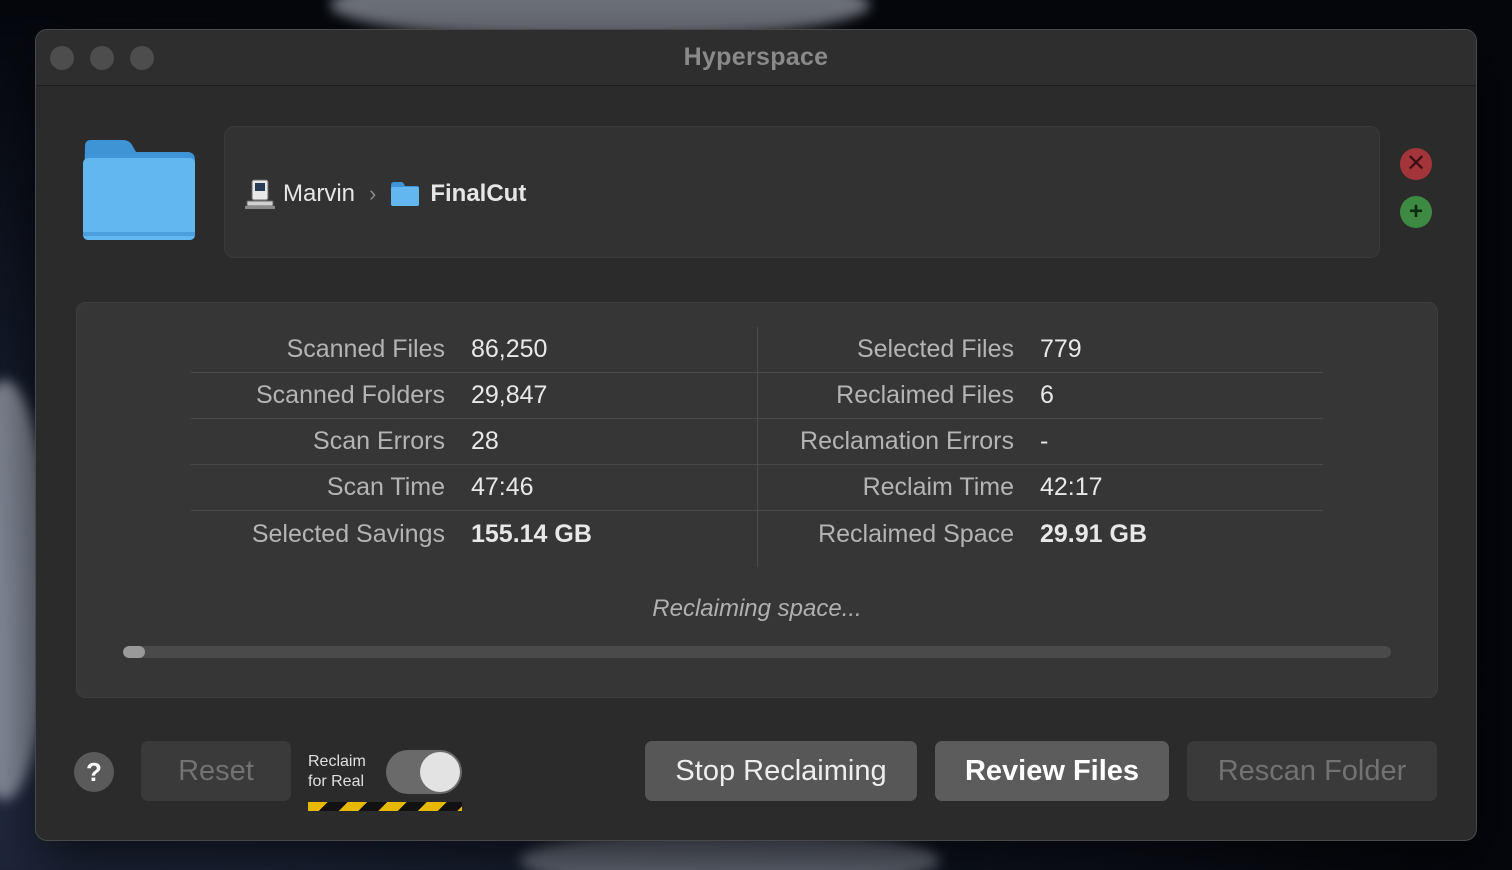 The width and height of the screenshot is (1512, 870). I want to click on chevron-right-icon: ›, so click(373, 193).